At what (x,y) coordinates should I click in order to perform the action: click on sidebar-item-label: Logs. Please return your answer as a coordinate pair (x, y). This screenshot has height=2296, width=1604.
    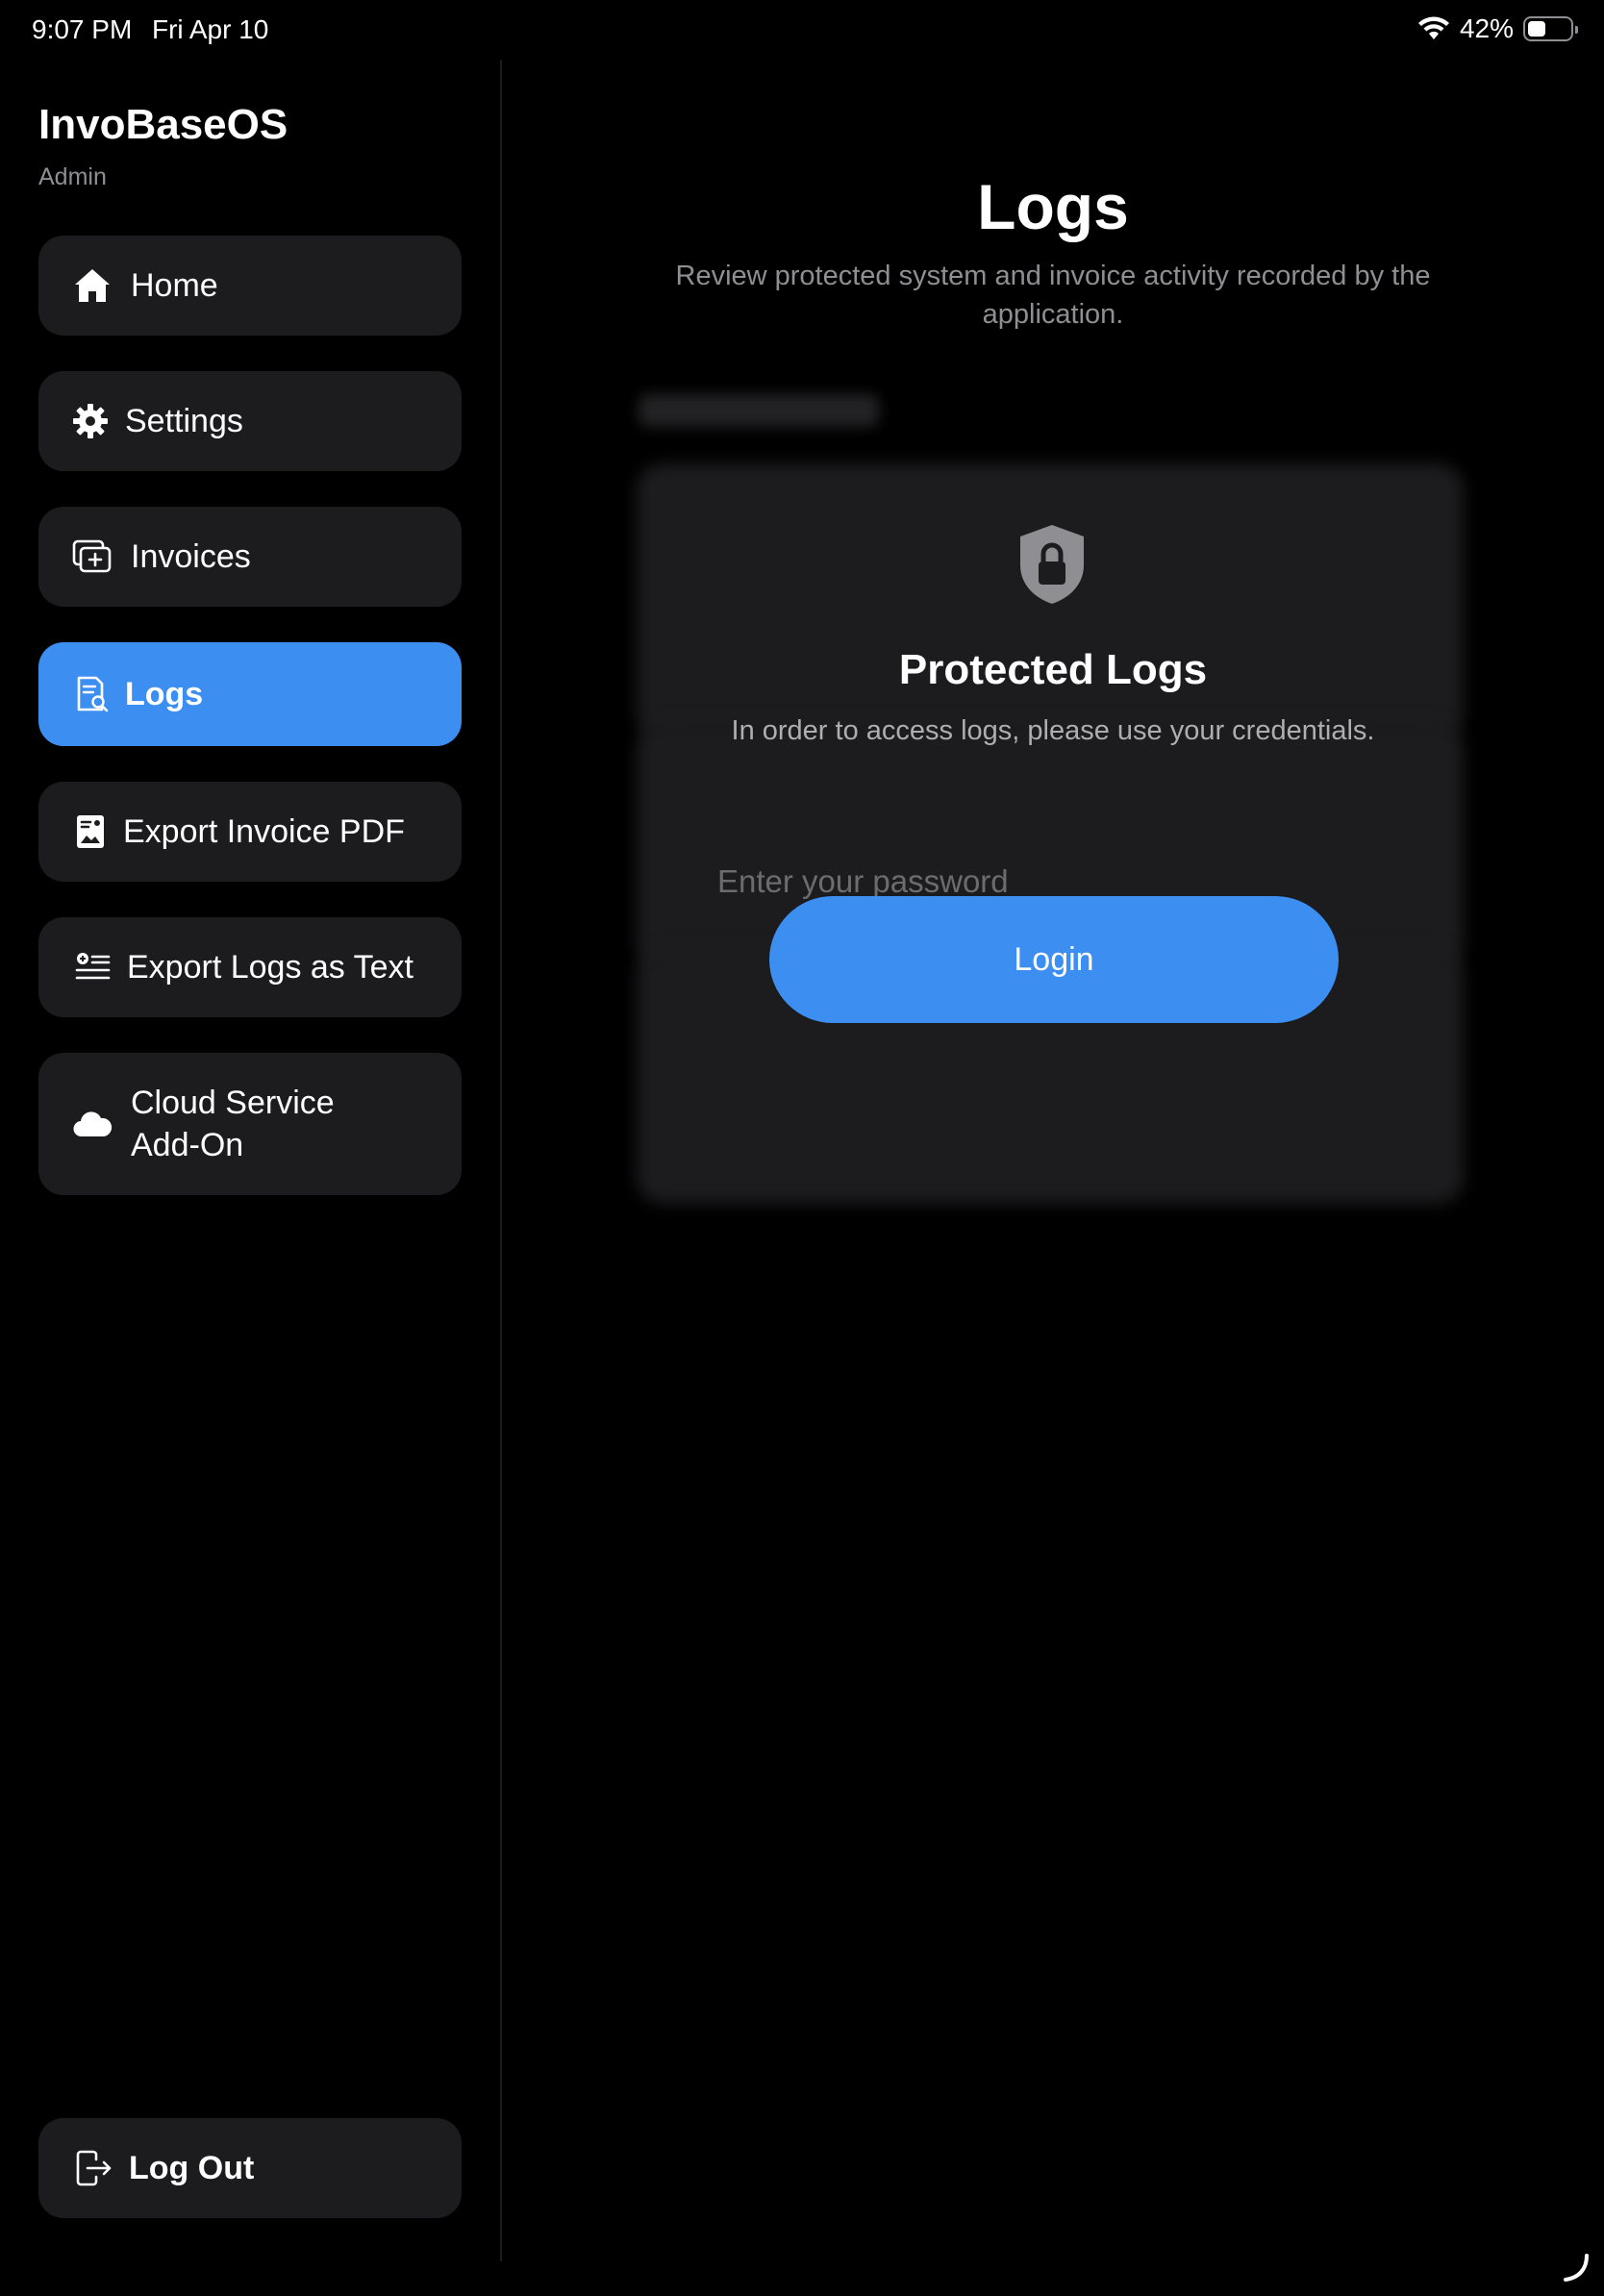
    Looking at the image, I should click on (164, 694).